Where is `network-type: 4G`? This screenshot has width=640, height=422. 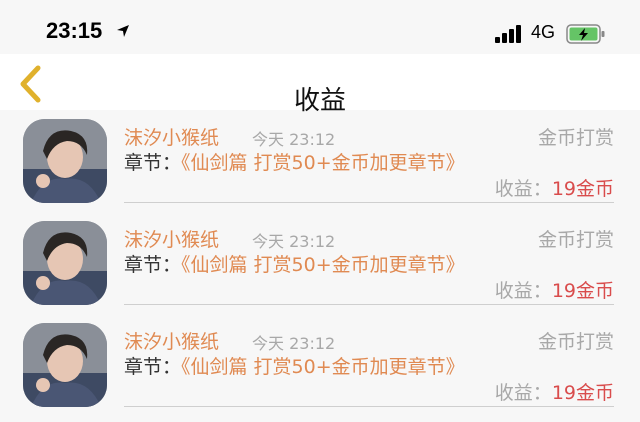 network-type: 4G is located at coordinates (543, 32).